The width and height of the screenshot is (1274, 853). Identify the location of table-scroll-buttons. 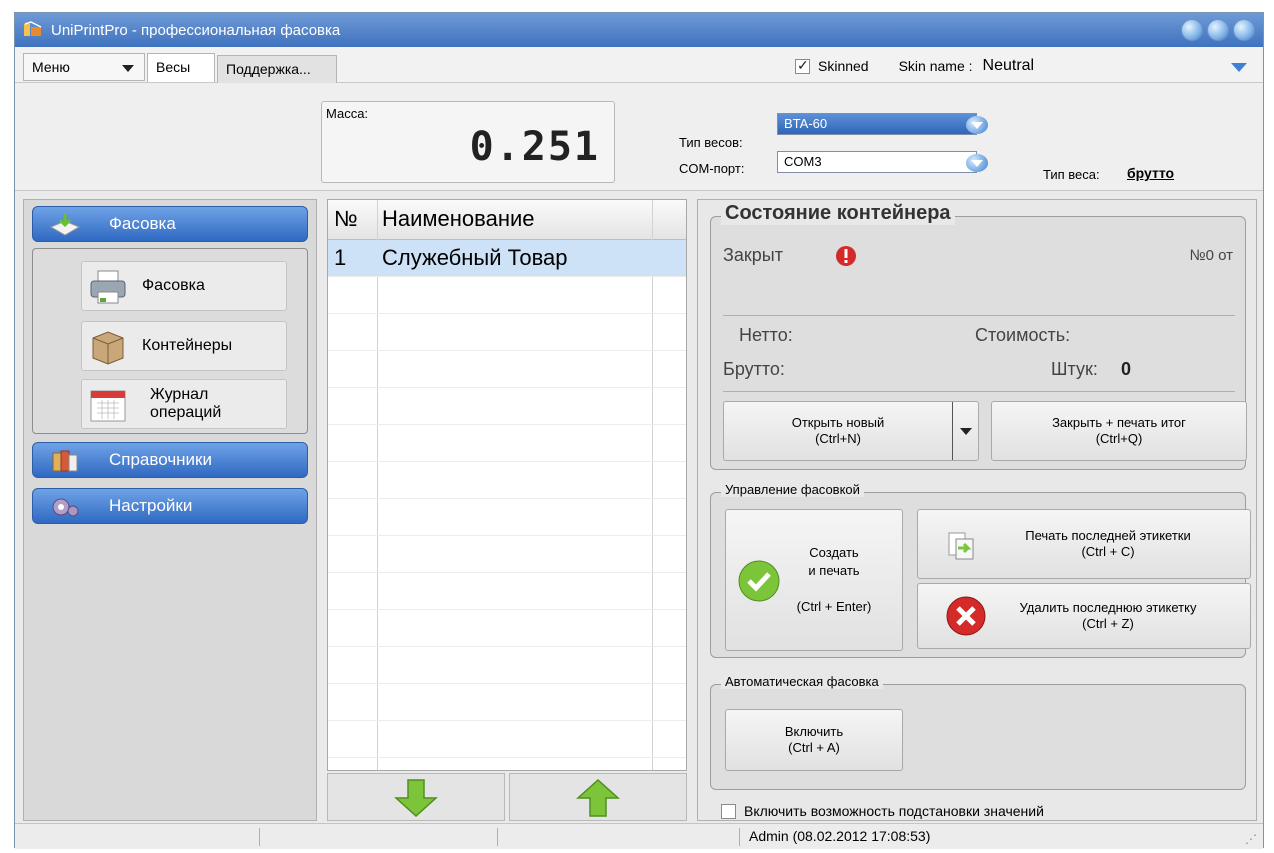
(507, 797).